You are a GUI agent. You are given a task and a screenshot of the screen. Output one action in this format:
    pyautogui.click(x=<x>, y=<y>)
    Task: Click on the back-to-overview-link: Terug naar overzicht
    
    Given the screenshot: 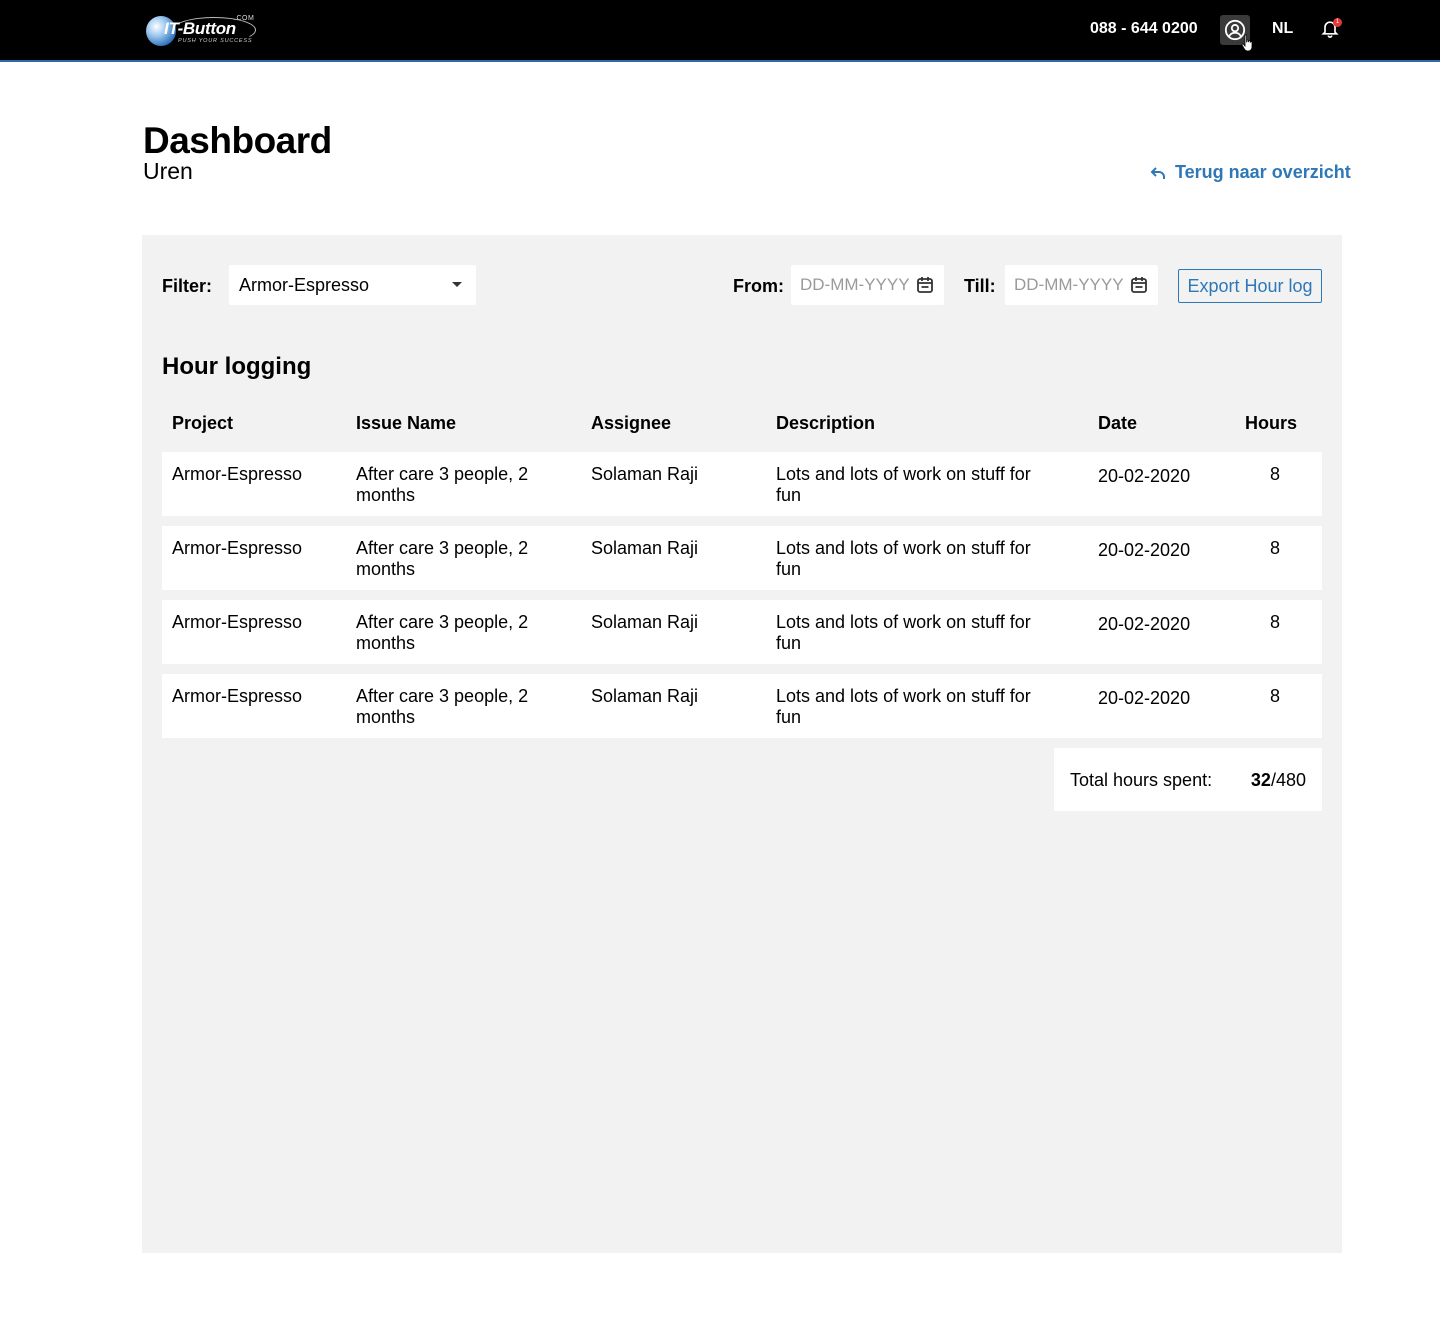 What is the action you would take?
    pyautogui.click(x=1250, y=172)
    